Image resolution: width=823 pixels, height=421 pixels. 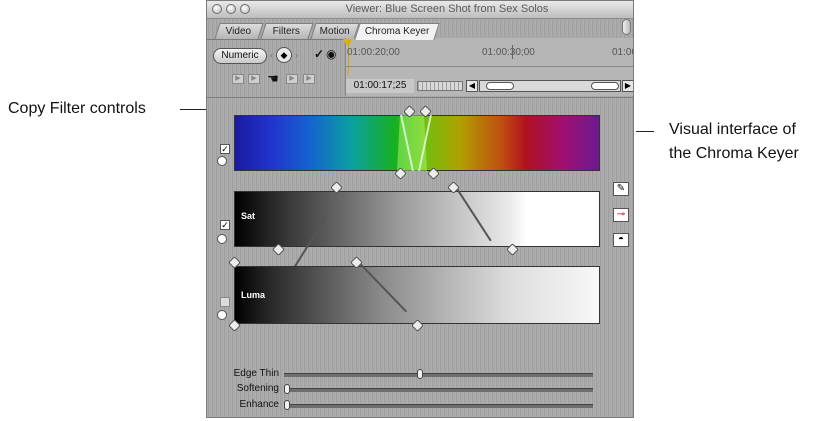 What do you see at coordinates (489, 66) in the screenshot?
I see `ruler-divider` at bounding box center [489, 66].